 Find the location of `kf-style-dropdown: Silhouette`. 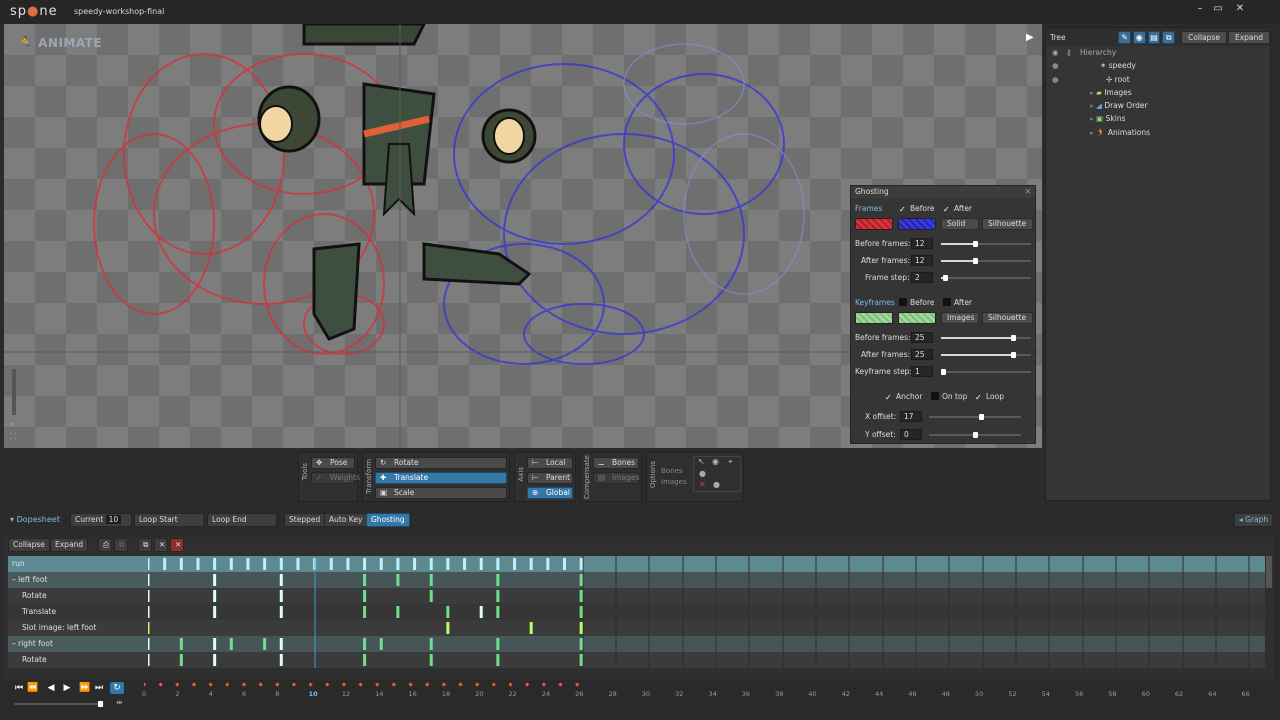

kf-style-dropdown: Silhouette is located at coordinates (1007, 318).